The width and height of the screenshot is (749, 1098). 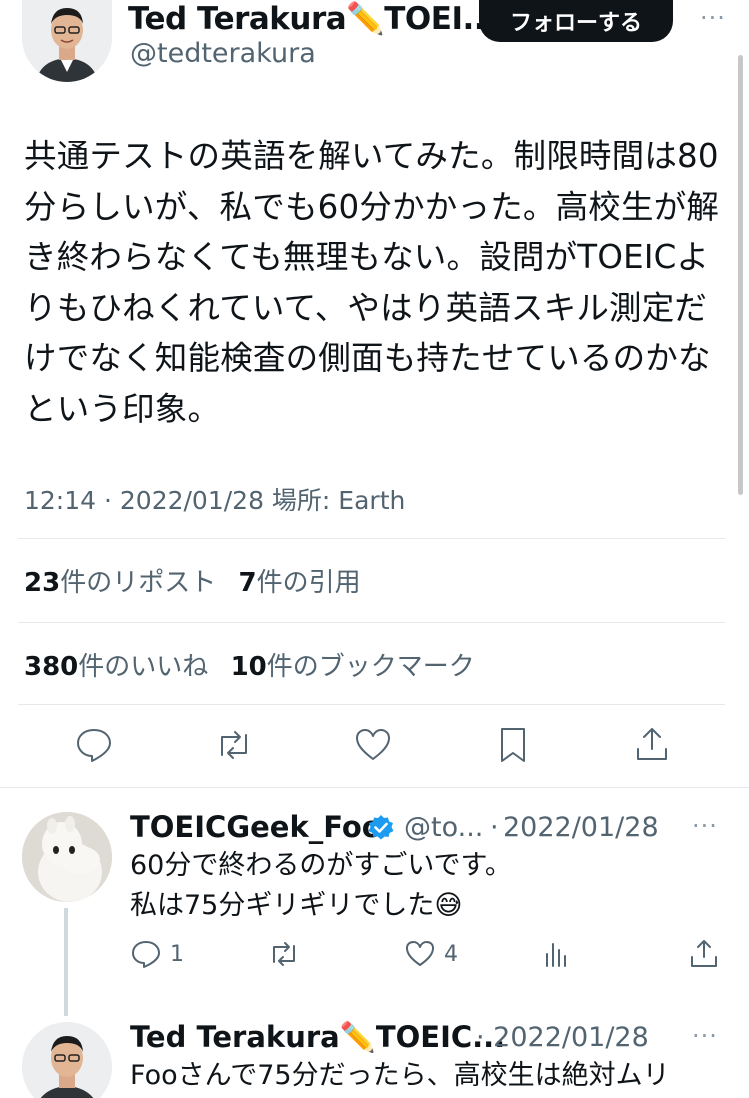 What do you see at coordinates (256, 827) in the screenshot?
I see `reply-author-name: TOEICGeek_Foo` at bounding box center [256, 827].